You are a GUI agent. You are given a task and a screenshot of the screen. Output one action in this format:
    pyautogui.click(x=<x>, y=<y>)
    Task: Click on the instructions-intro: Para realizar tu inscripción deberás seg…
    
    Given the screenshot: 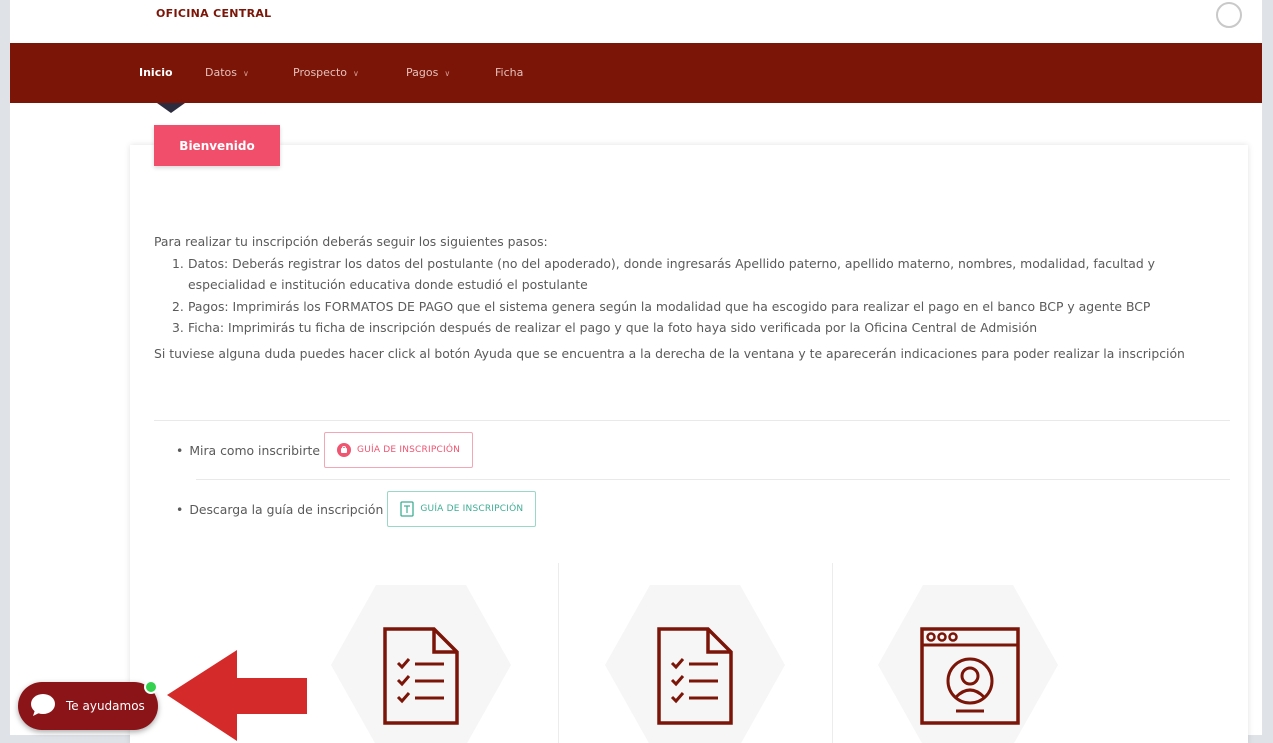 What is the action you would take?
    pyautogui.click(x=351, y=241)
    